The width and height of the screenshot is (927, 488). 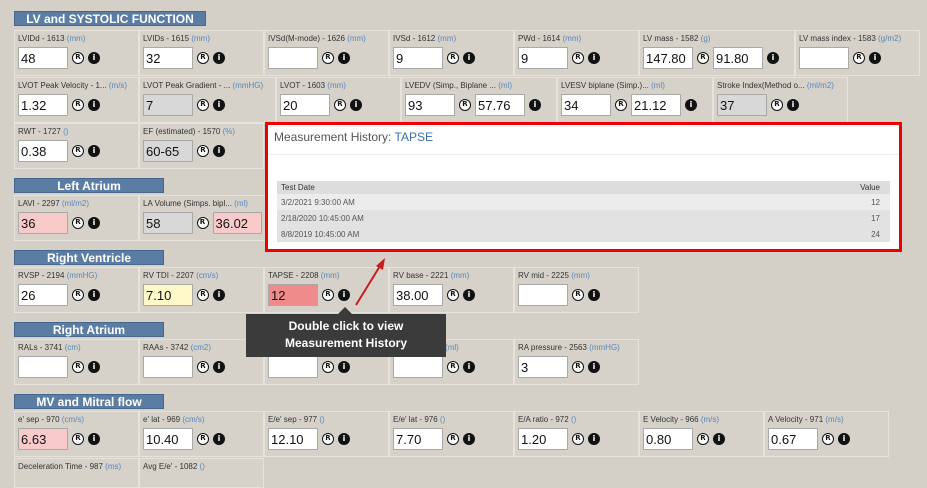 What do you see at coordinates (793, 439) in the screenshot?
I see `value-input: 0.67` at bounding box center [793, 439].